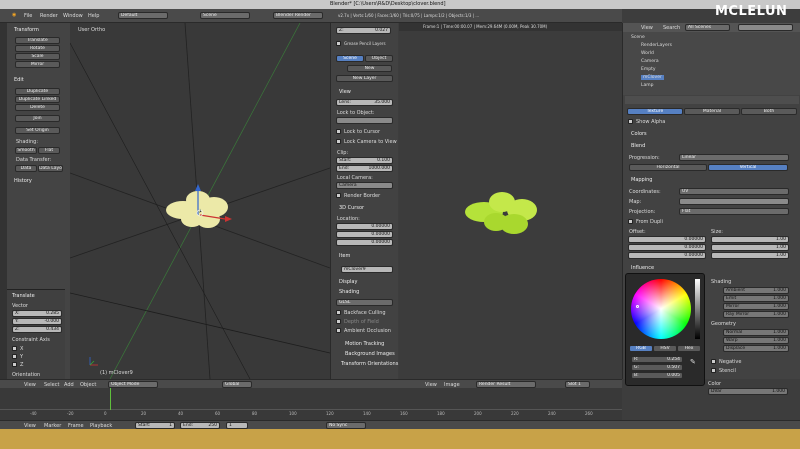 The width and height of the screenshot is (800, 449). I want to click on value-slider, so click(697, 309).